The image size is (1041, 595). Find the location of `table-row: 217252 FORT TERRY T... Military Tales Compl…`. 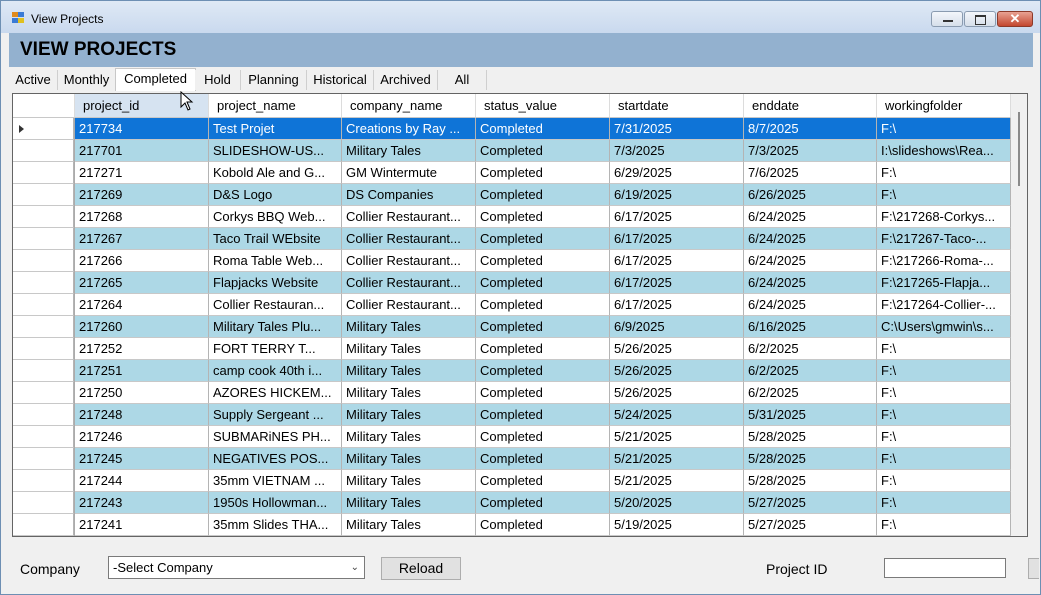

table-row: 217252 FORT TERRY T... Military Tales Compl… is located at coordinates (512, 349).